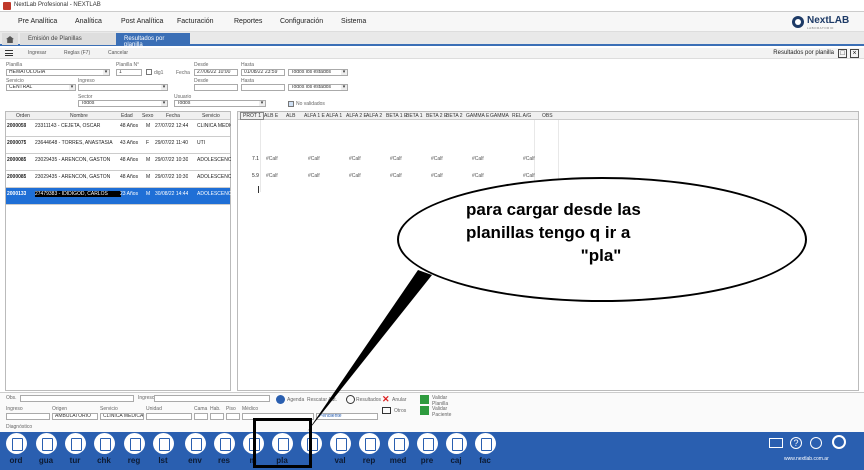 This screenshot has height=470, width=864. Describe the element at coordinates (75, 416) in the screenshot. I see `origen-input: AMBULATORIO` at that location.